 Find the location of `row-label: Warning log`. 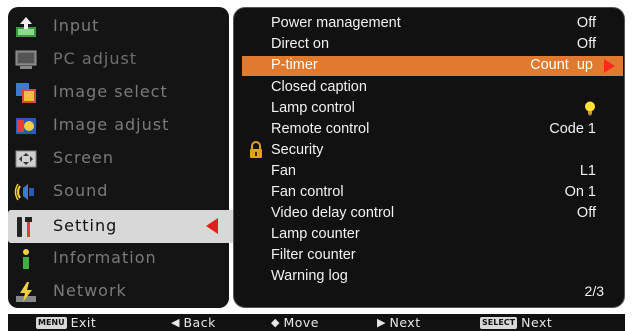

row-label: Warning log is located at coordinates (309, 276).